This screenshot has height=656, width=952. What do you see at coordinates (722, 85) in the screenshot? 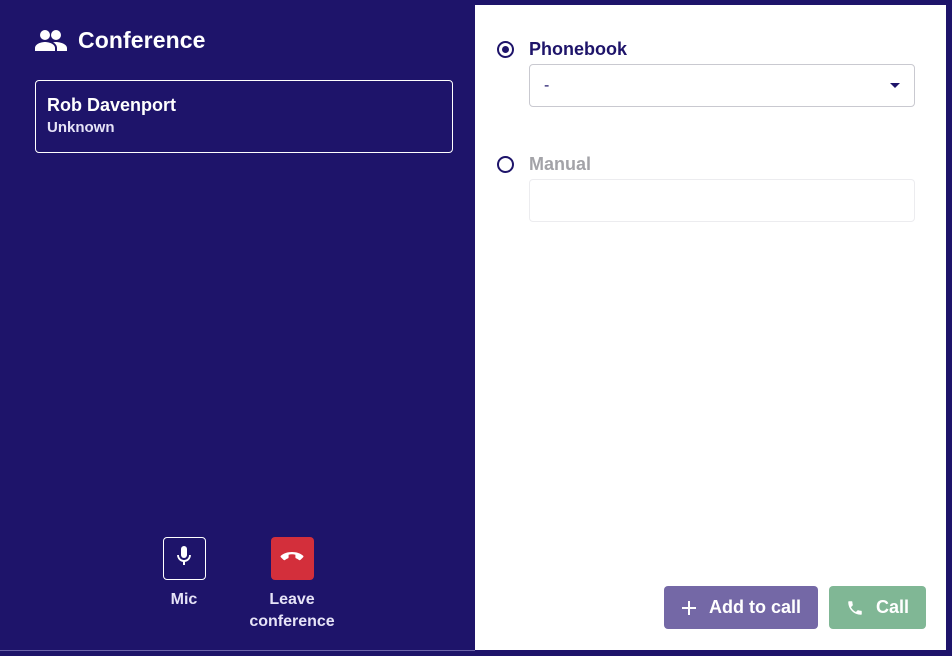
I see `phonebook-select: -` at bounding box center [722, 85].